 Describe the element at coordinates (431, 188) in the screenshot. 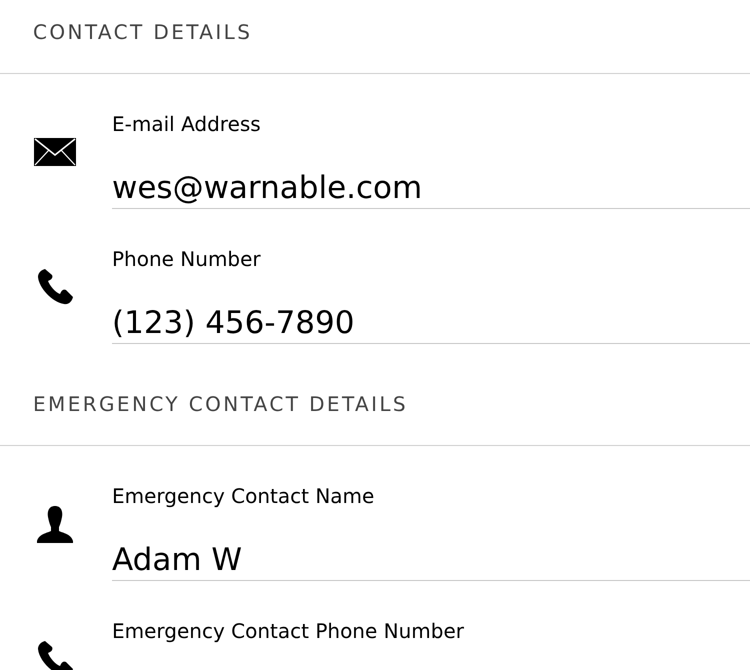

I see `input-field: wes@warnable.com` at that location.